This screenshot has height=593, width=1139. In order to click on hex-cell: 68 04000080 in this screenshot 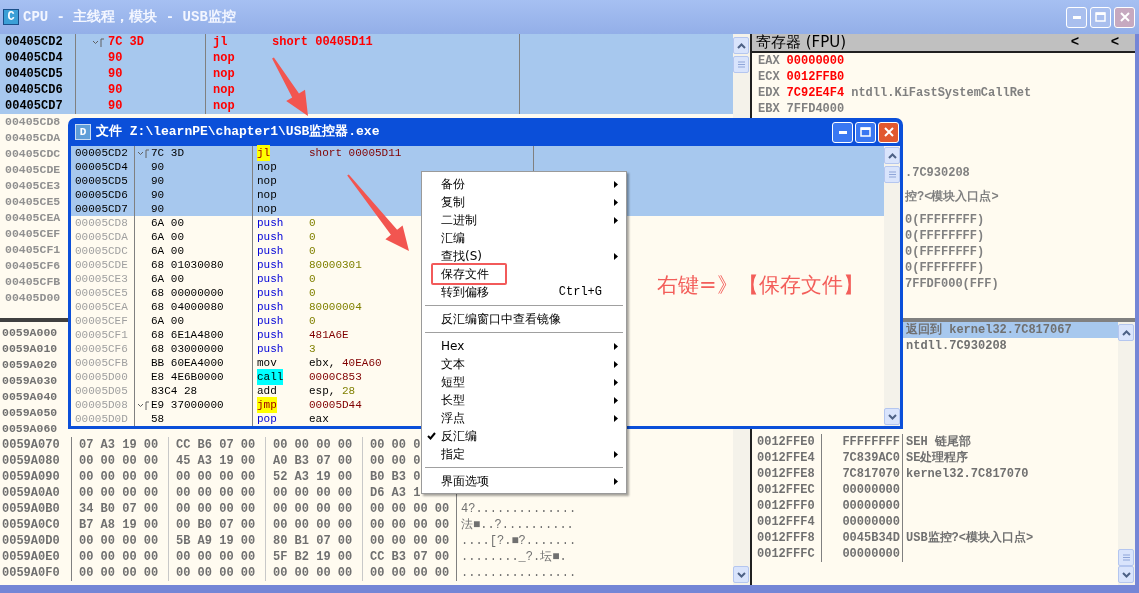, I will do `click(202, 307)`.